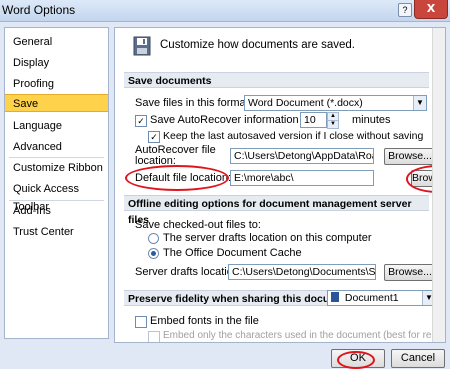 The width and height of the screenshot is (450, 369). Describe the element at coordinates (276, 80) in the screenshot. I see `section-save-documents: Save documents` at that location.